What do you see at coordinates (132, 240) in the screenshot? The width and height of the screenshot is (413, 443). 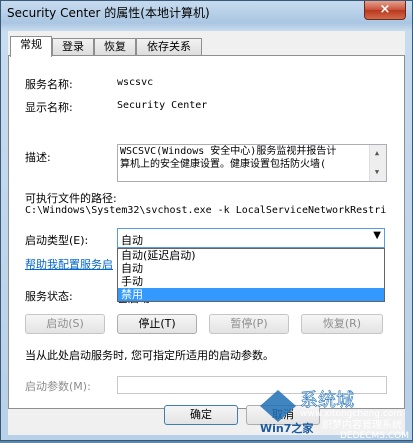 I see `startup-type-current: 自动` at bounding box center [132, 240].